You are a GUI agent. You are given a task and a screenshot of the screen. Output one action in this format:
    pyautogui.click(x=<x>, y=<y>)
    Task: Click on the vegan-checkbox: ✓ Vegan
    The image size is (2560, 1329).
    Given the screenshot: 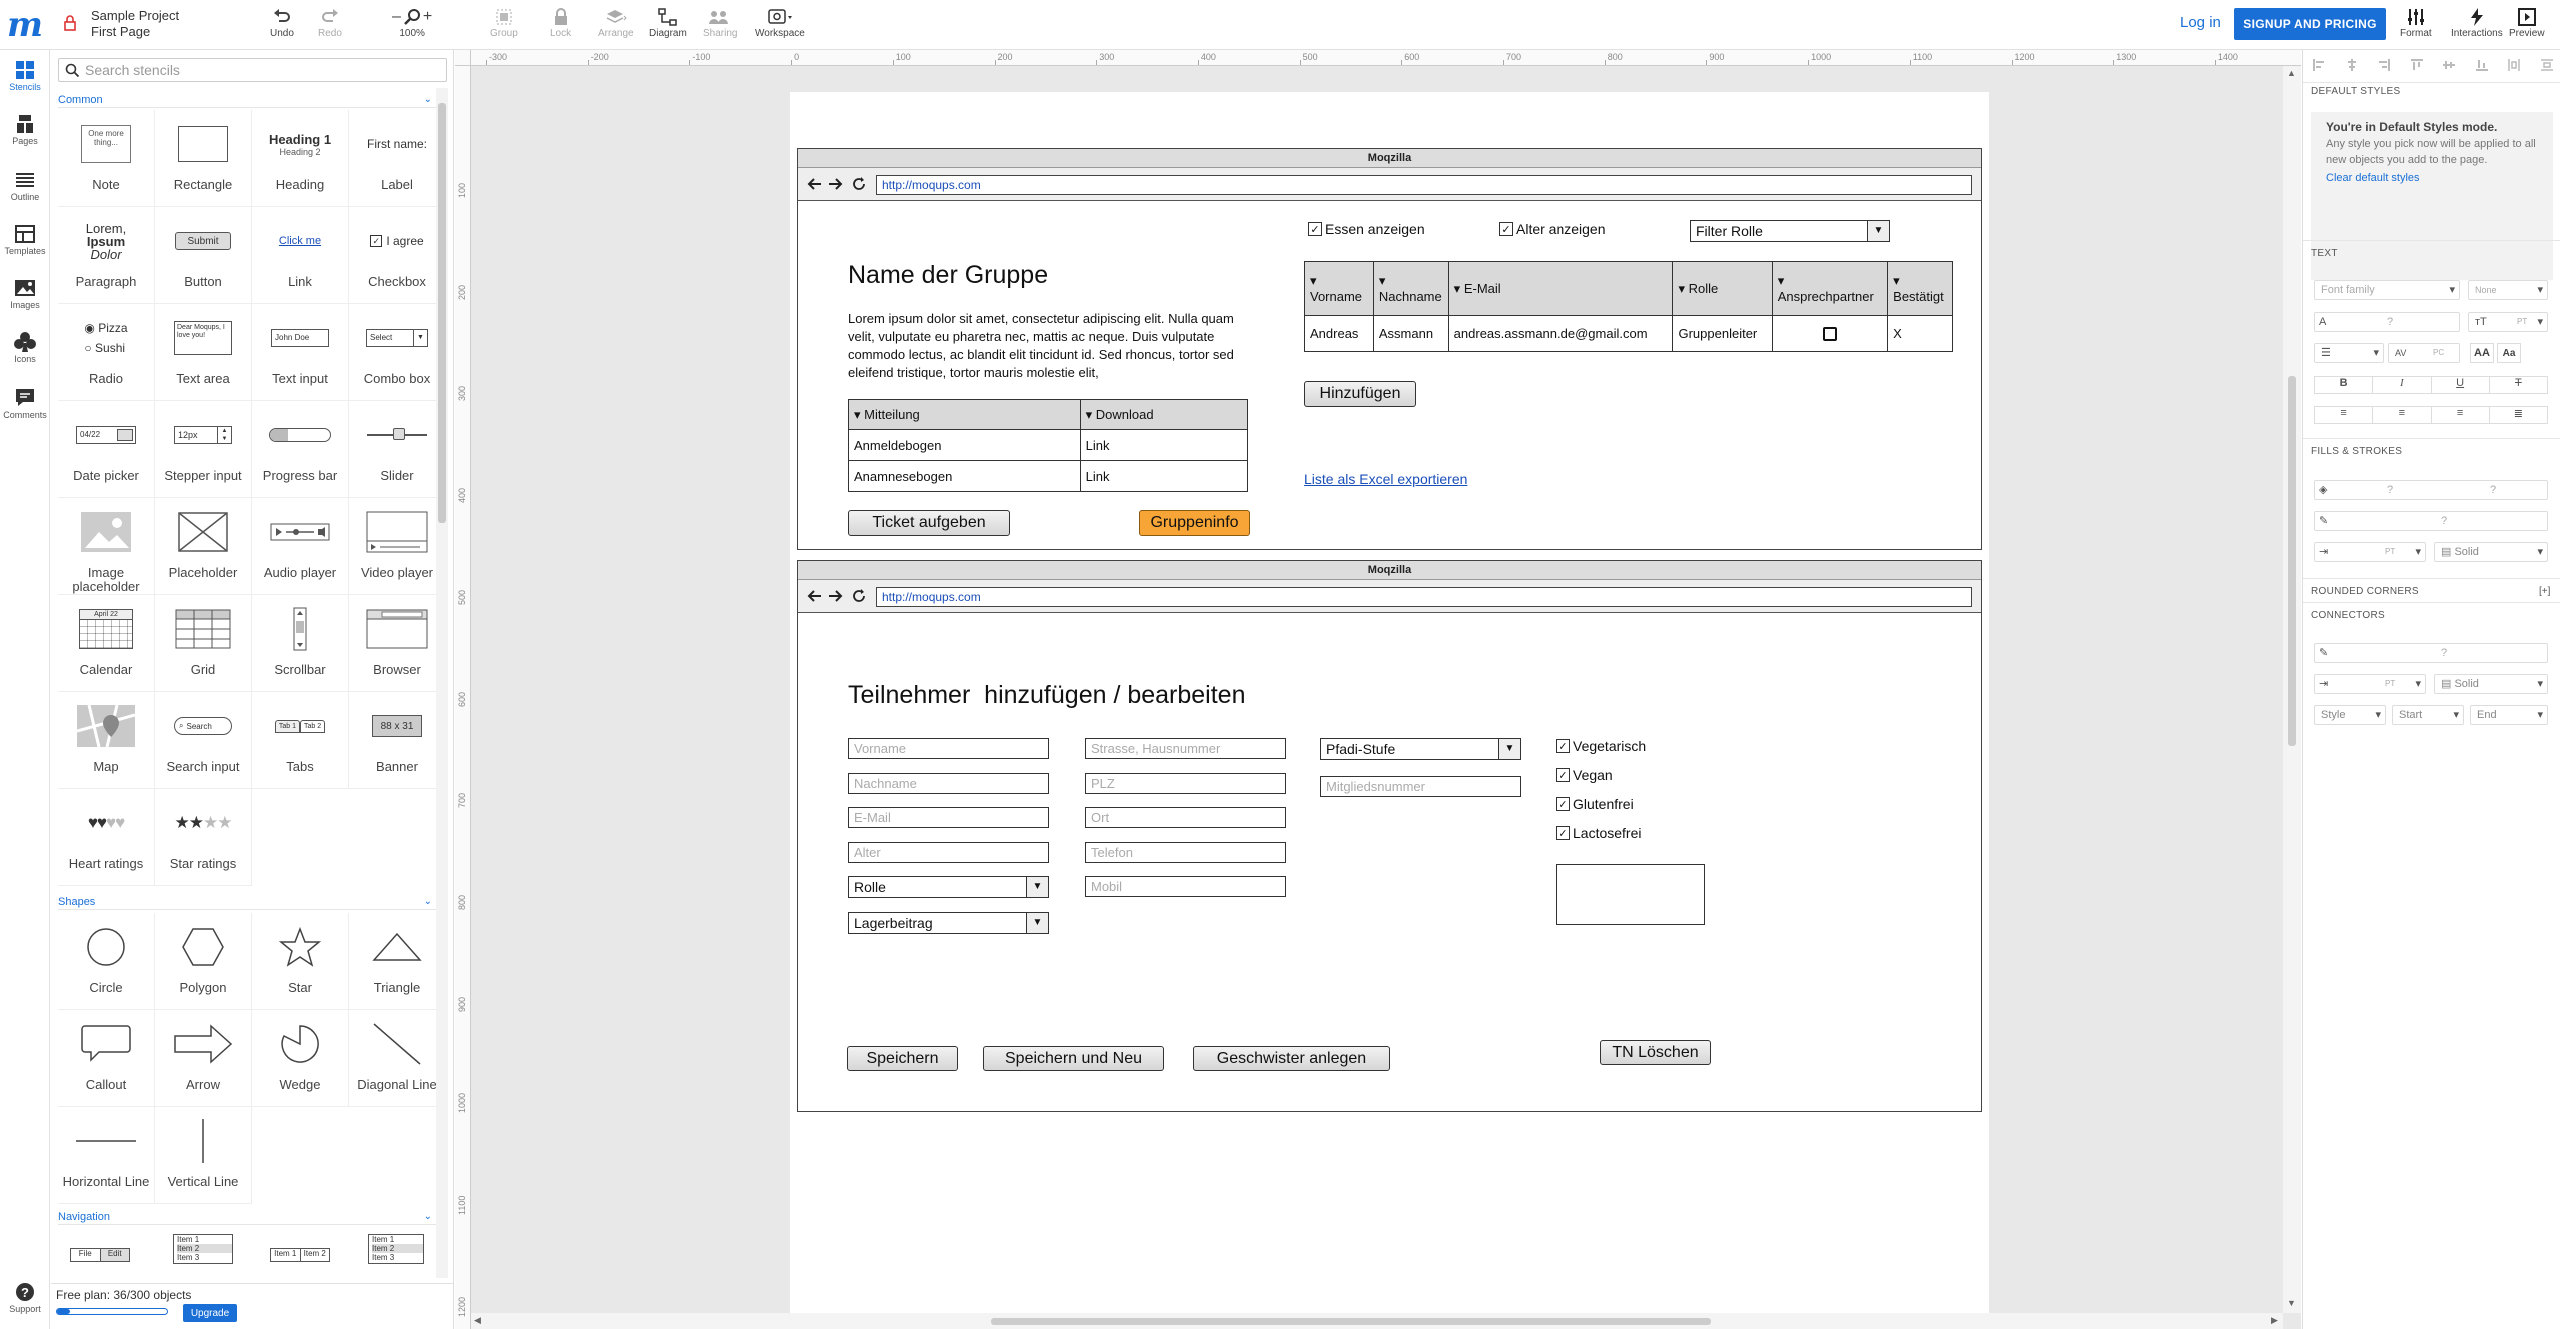 What is the action you would take?
    pyautogui.click(x=1584, y=775)
    